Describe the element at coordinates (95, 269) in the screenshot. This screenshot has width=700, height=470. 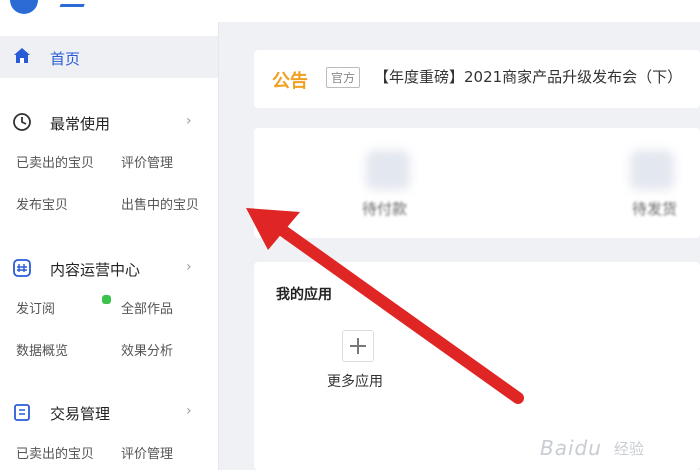
I see `section-title-content-center: 内容运营中心` at that location.